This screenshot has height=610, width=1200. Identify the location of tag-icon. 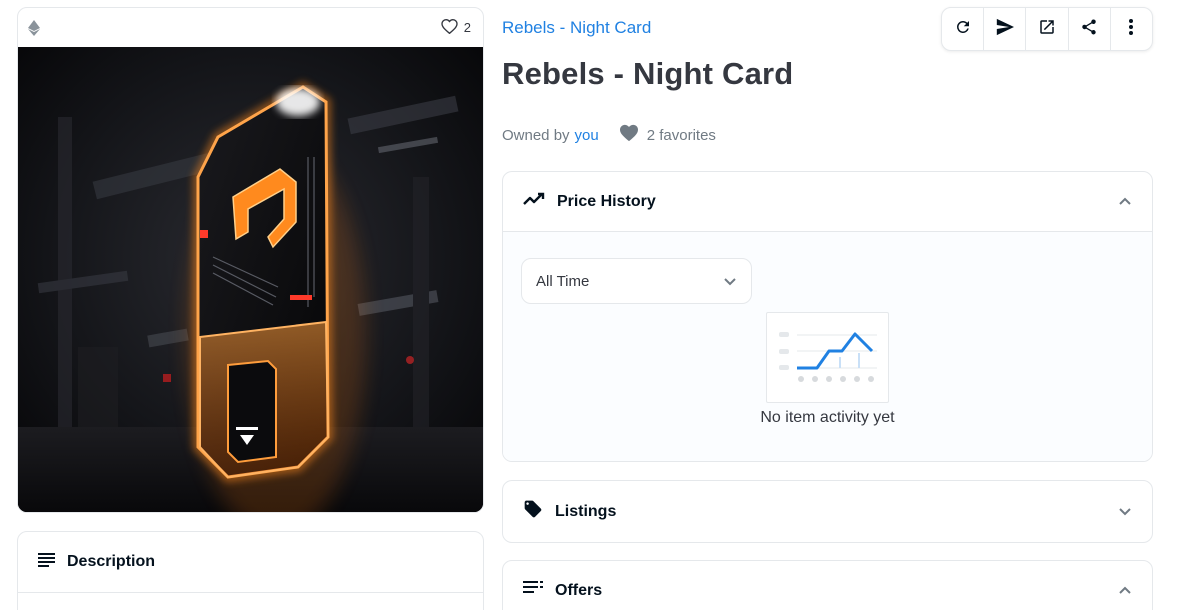
(533, 511).